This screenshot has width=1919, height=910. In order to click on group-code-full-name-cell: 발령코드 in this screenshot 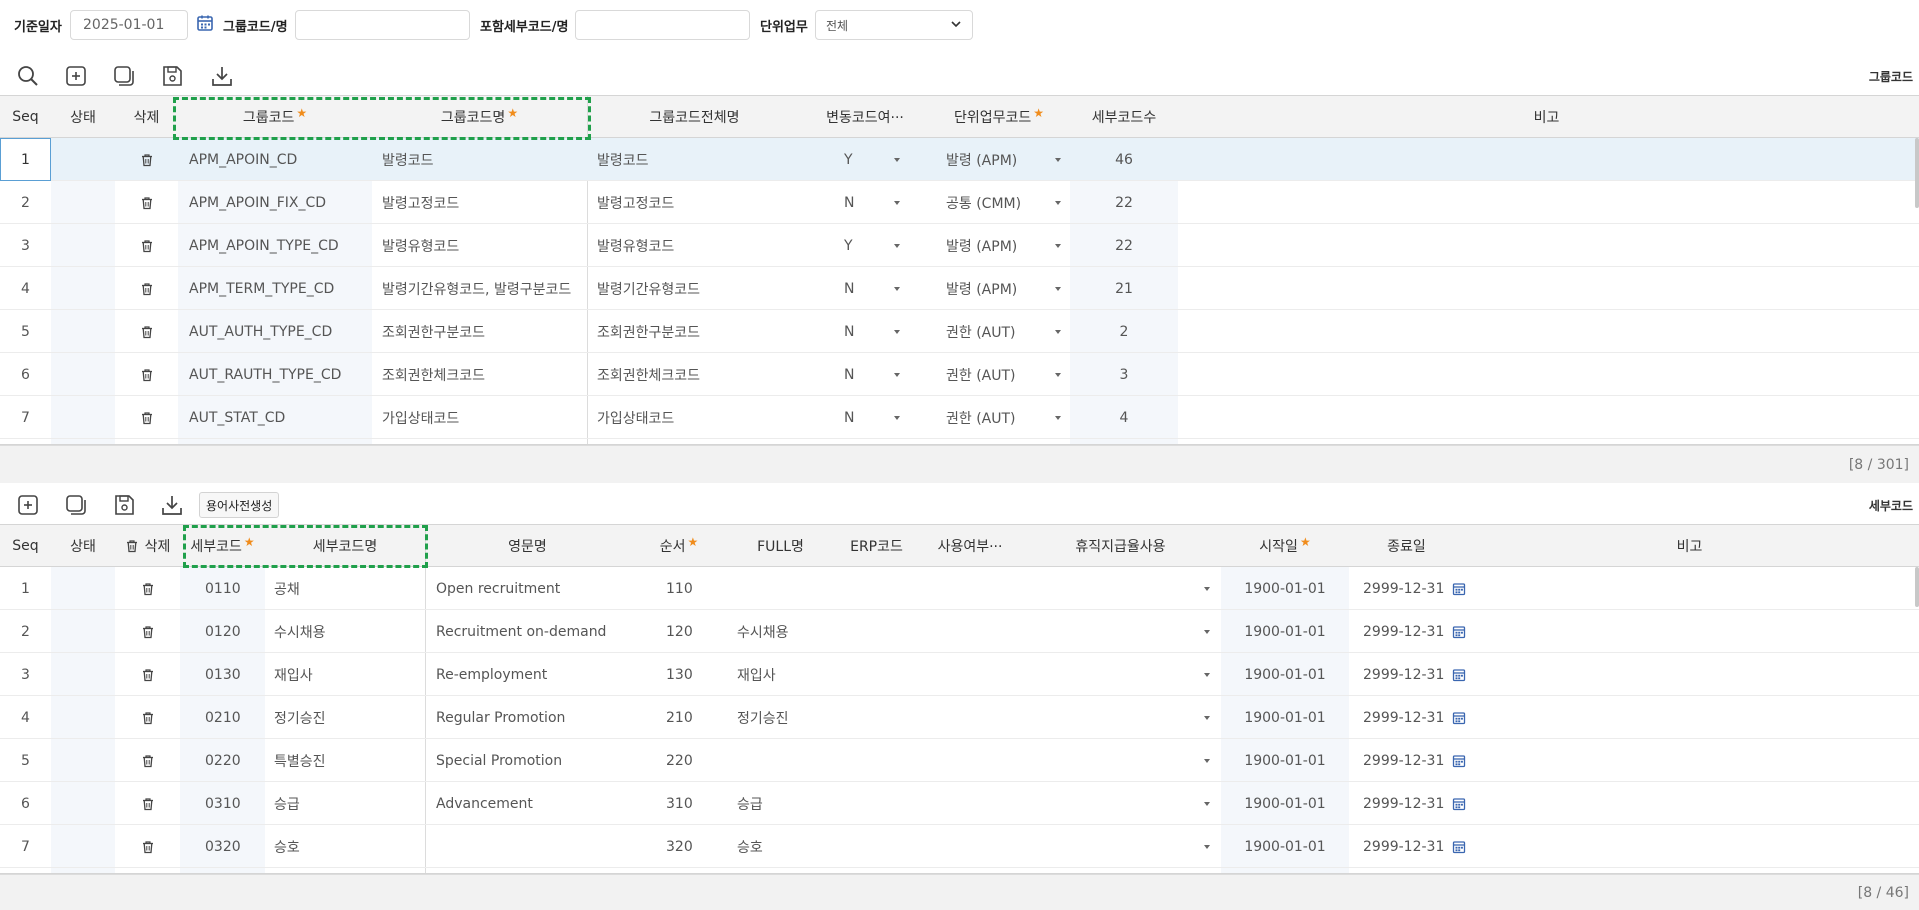, I will do `click(694, 159)`.